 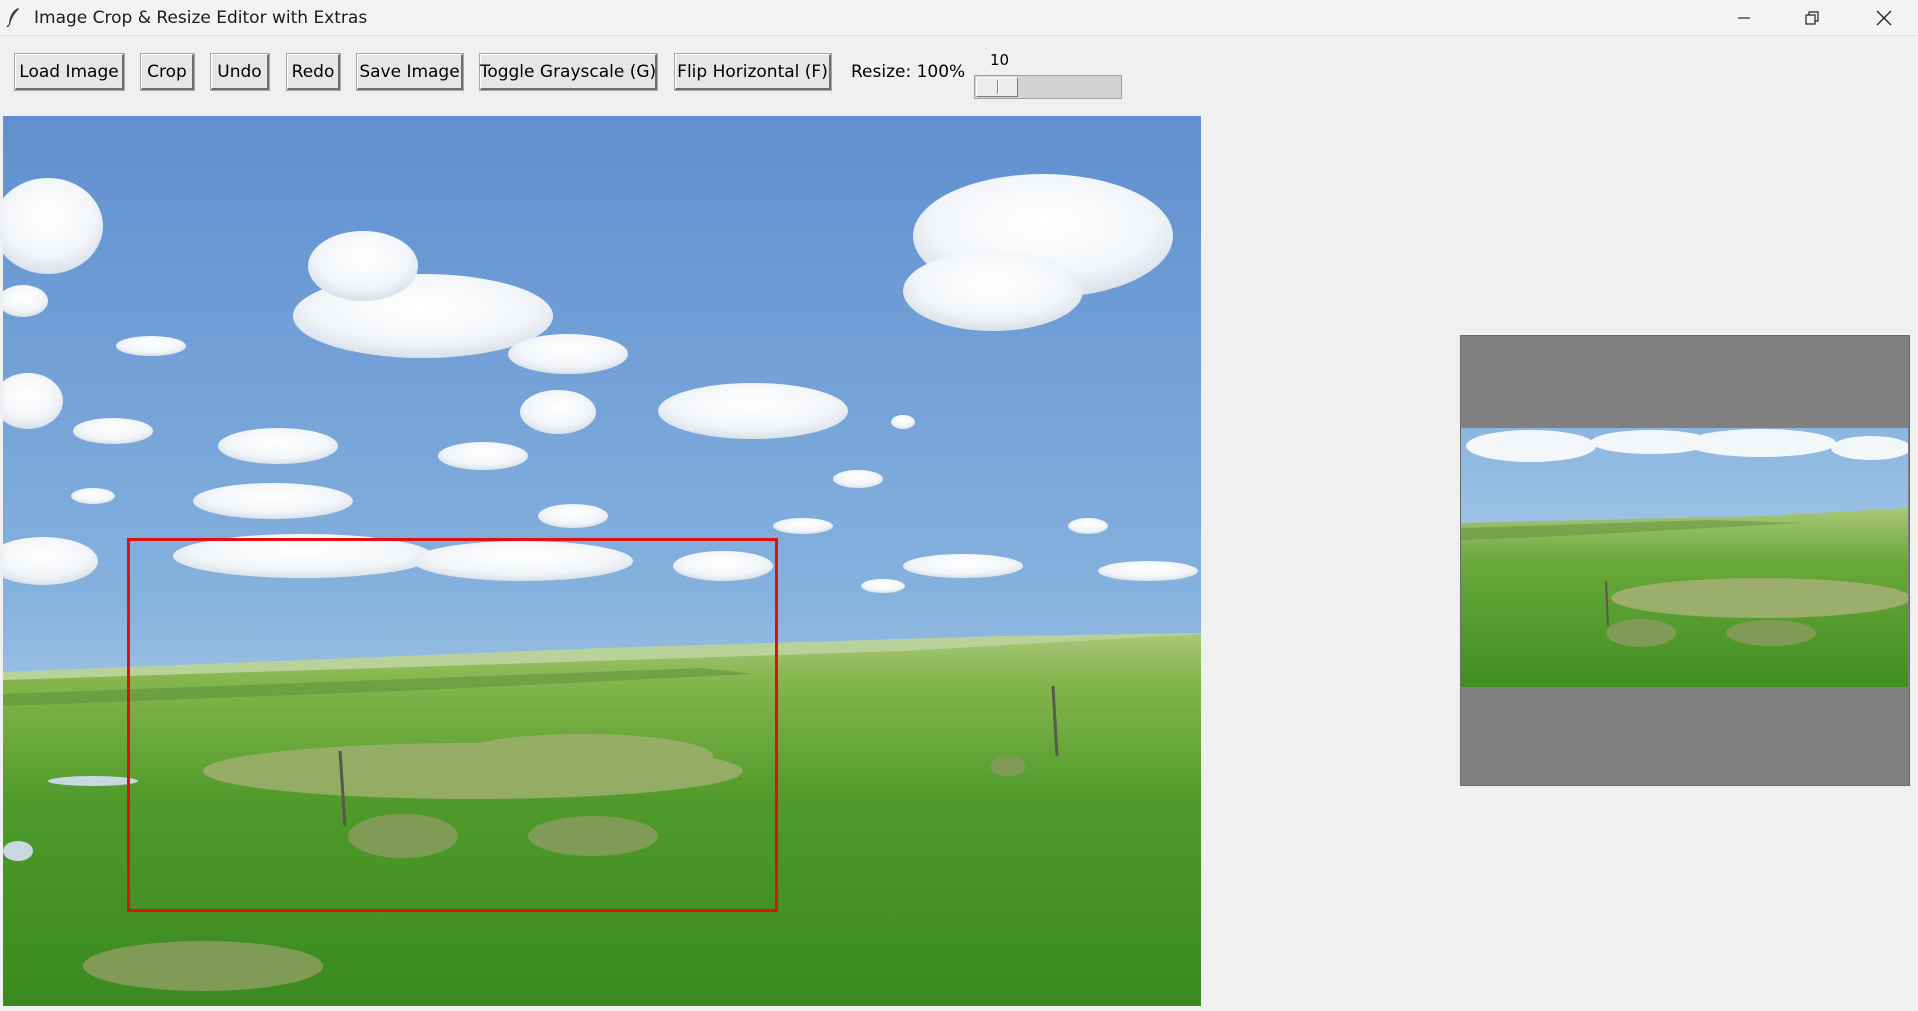 I want to click on feather-icon, so click(x=12, y=17).